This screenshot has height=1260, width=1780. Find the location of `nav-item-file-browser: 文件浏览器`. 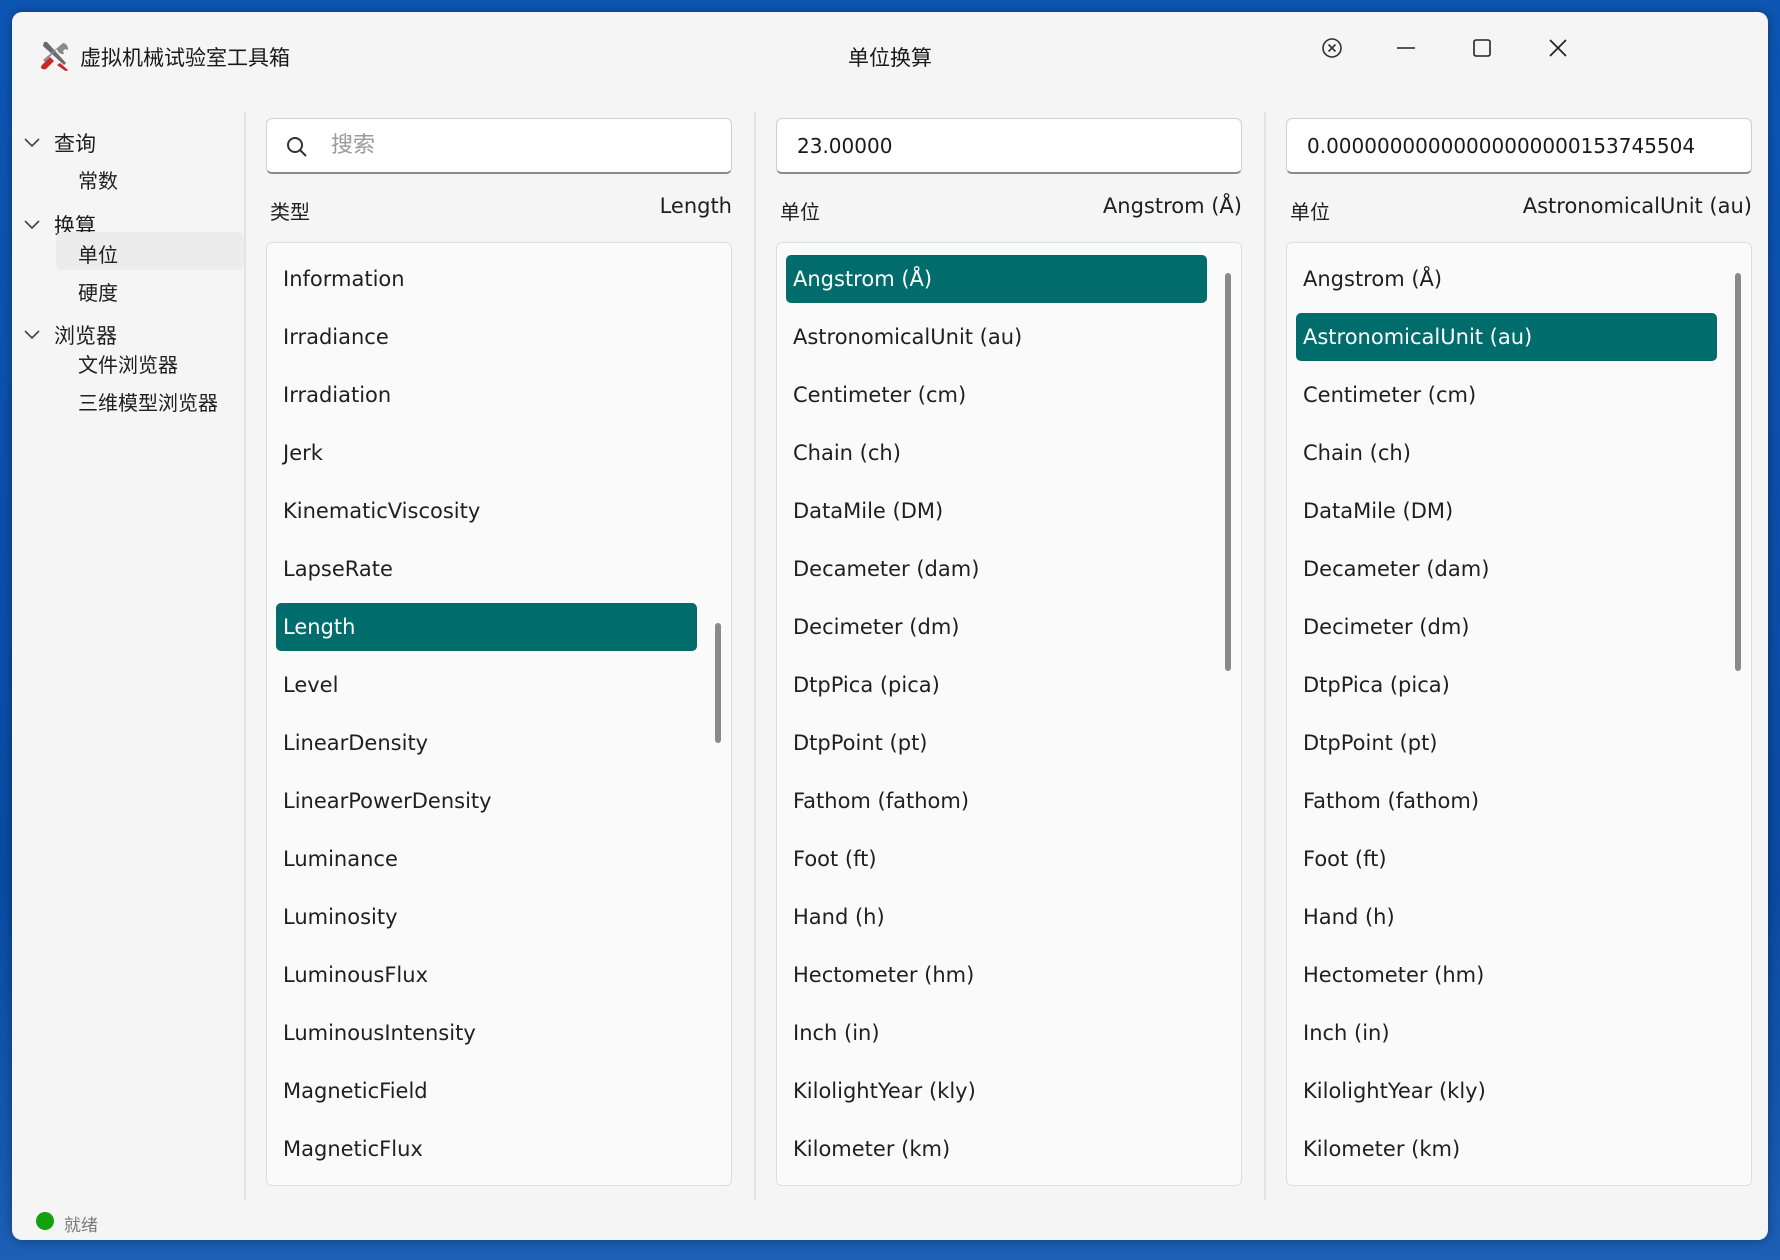

nav-item-file-browser: 文件浏览器 is located at coordinates (150, 361).